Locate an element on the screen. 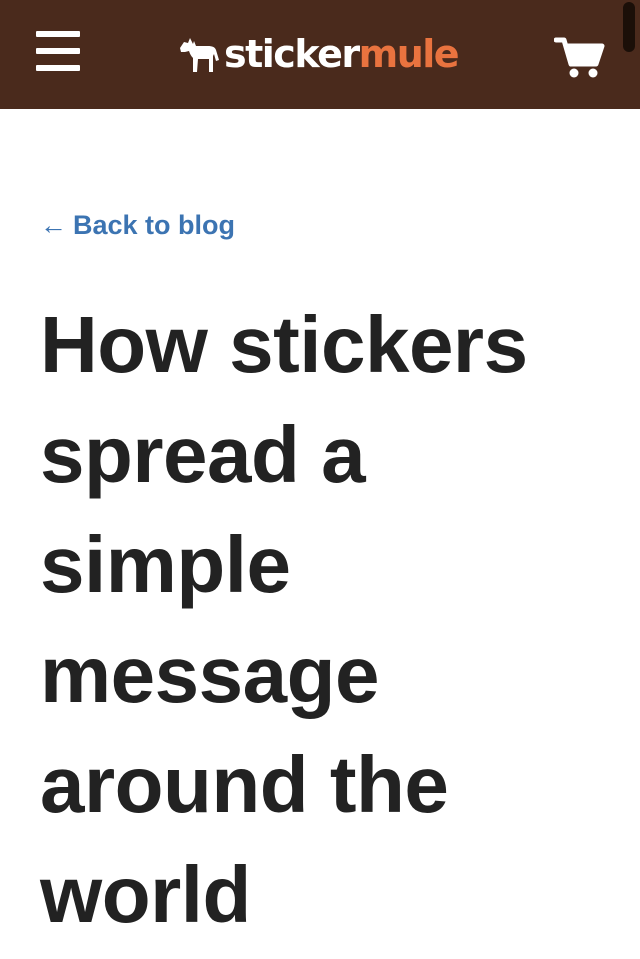  back-to-blog-link: ← Back to blog is located at coordinates (137, 225).